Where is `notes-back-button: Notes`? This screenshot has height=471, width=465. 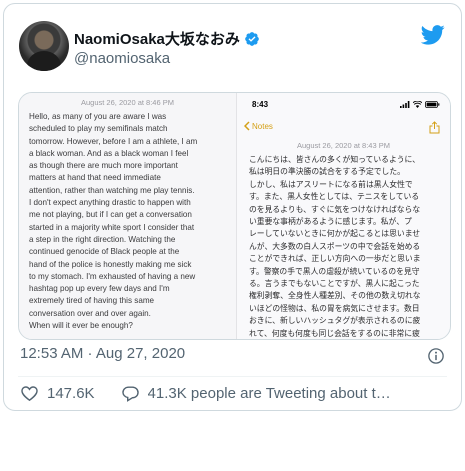 notes-back-button: Notes is located at coordinates (258, 126).